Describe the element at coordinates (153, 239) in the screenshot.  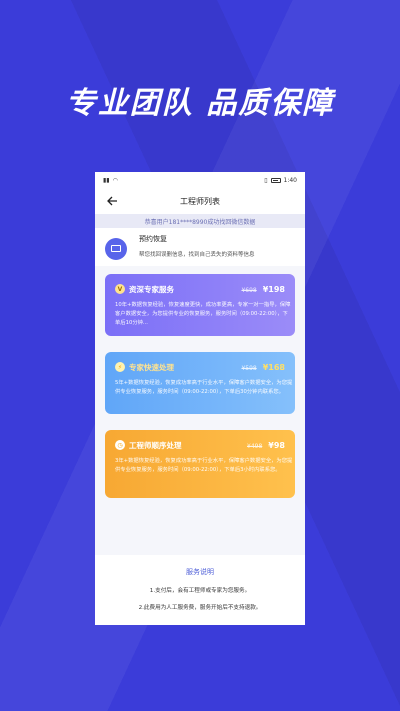
I see `reserve-title: 预约恢复` at that location.